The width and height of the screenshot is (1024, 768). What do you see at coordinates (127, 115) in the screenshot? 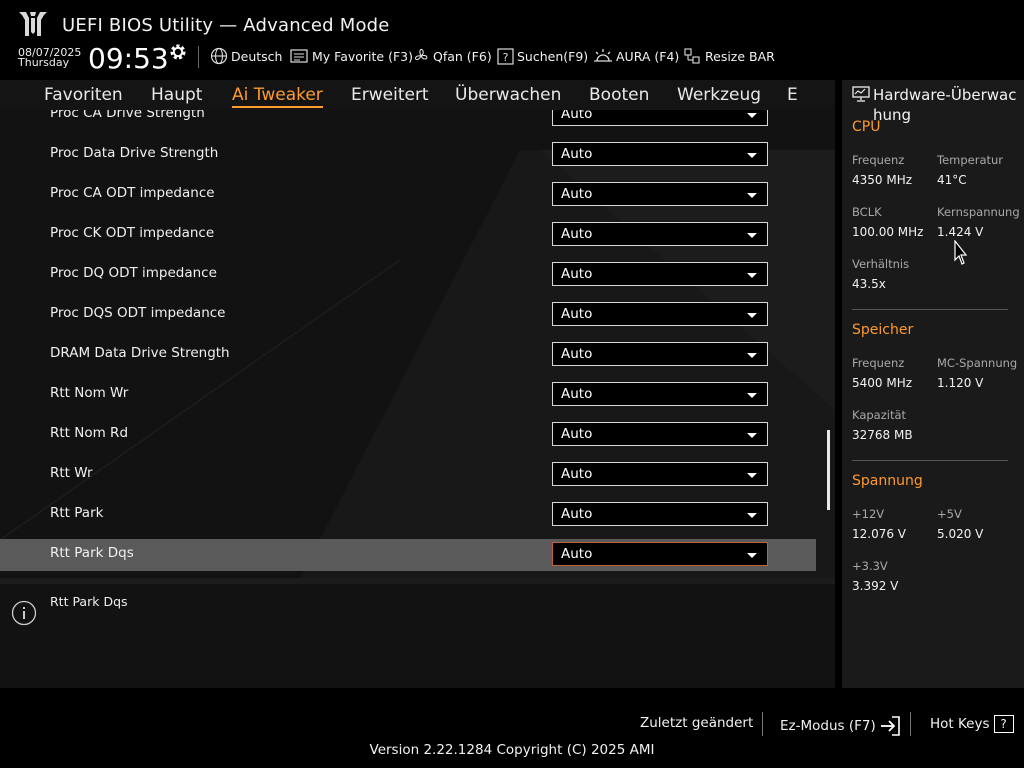
I see `setting-label: Proc CA Drive Strength` at bounding box center [127, 115].